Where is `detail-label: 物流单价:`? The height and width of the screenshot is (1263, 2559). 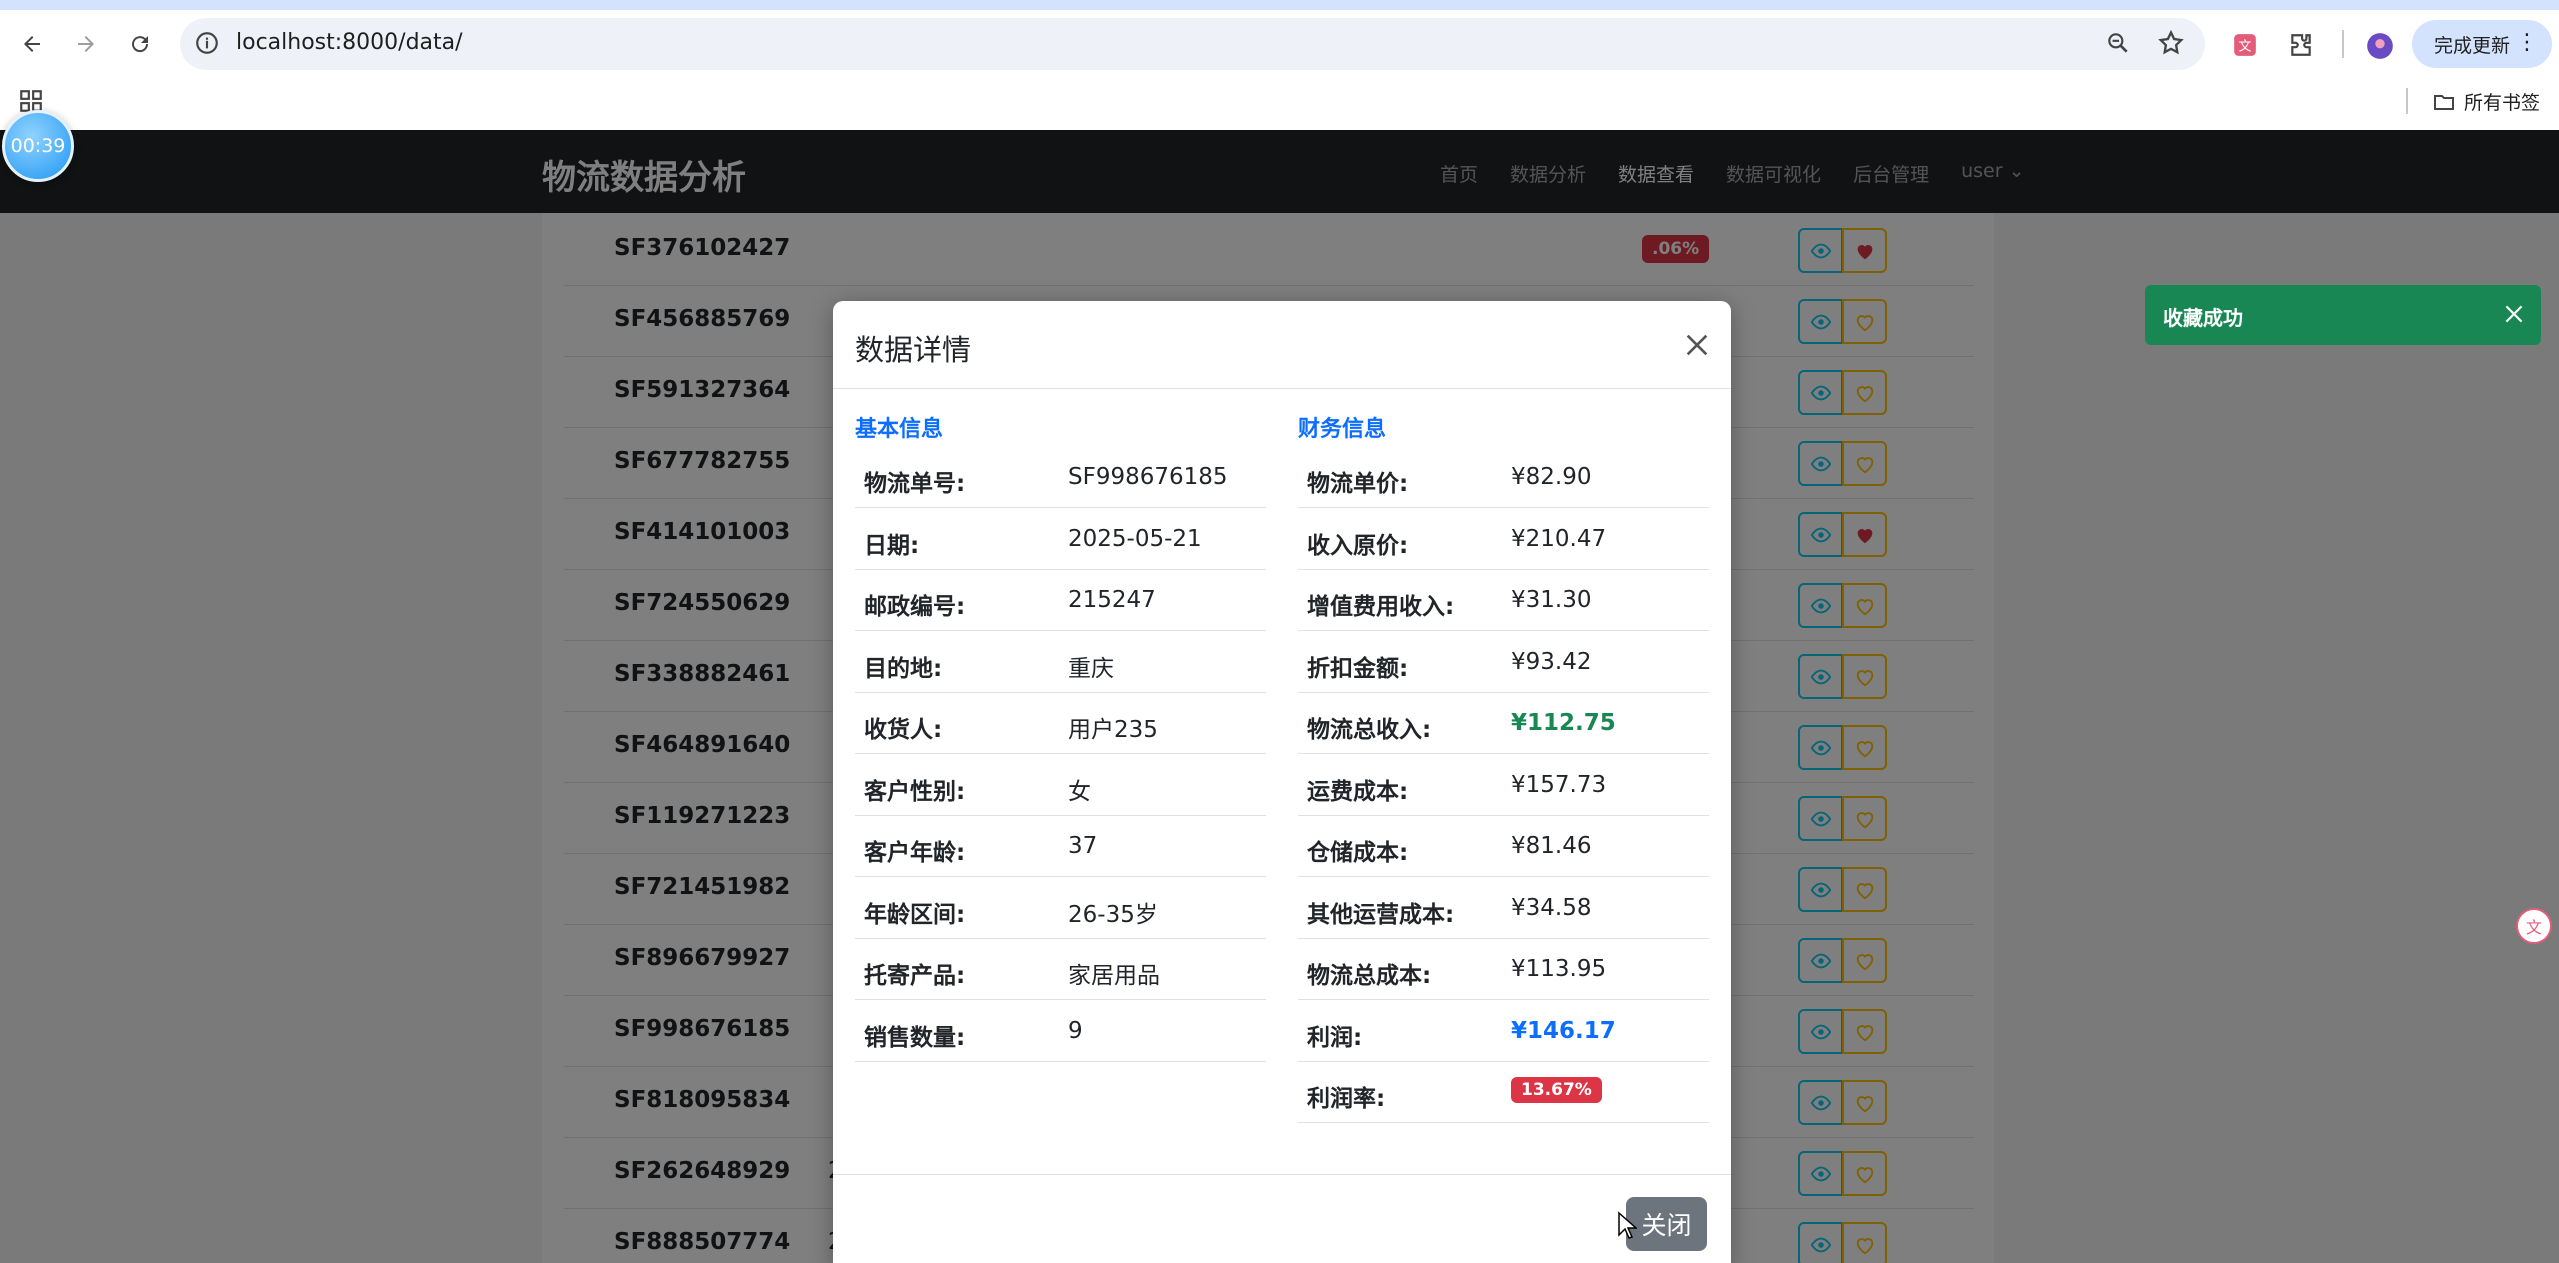
detail-label: 物流单价: is located at coordinates (1358, 484).